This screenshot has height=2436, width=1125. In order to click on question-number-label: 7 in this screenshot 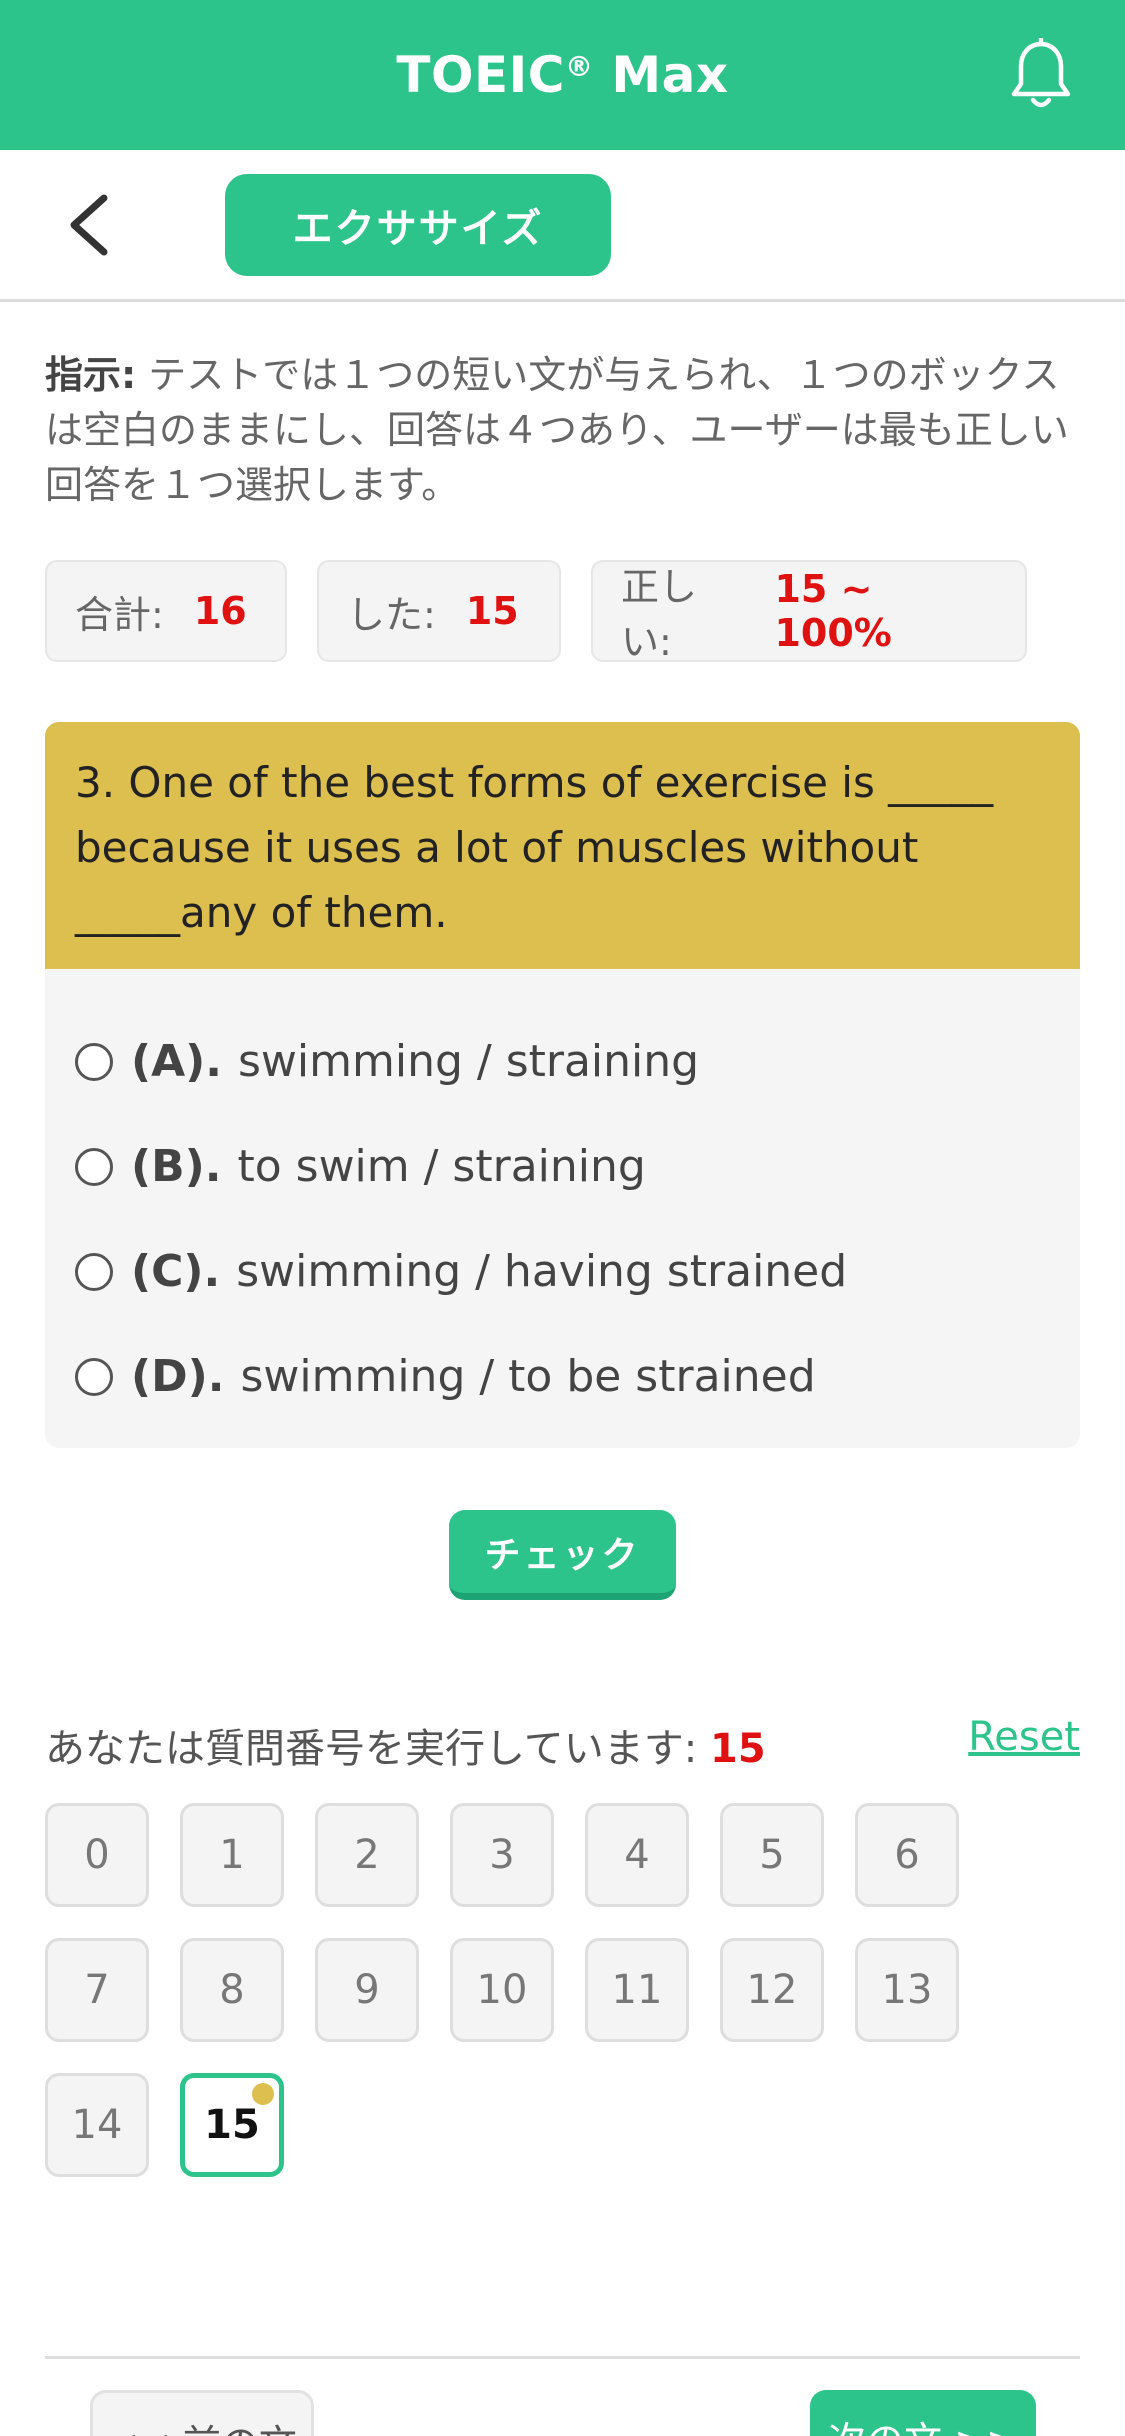, I will do `click(97, 1990)`.